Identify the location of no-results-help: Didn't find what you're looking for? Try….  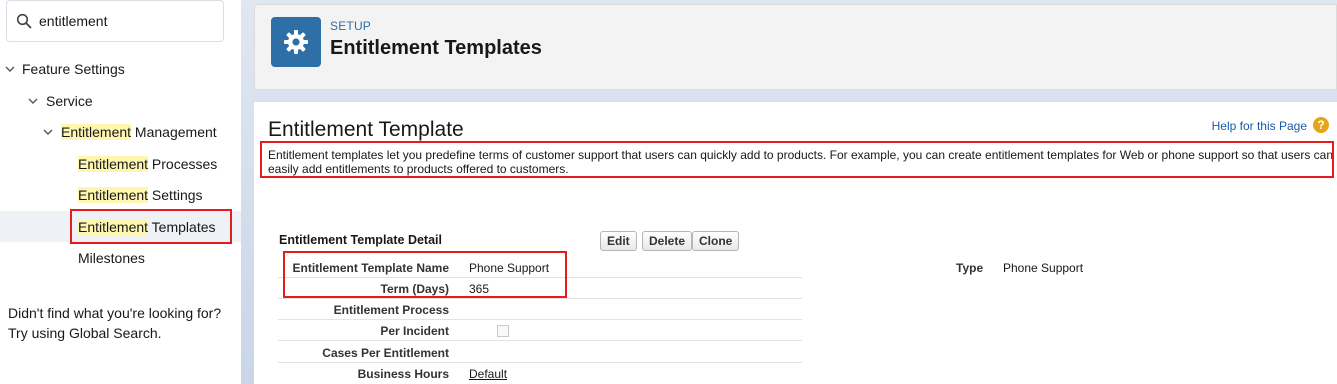
(114, 323).